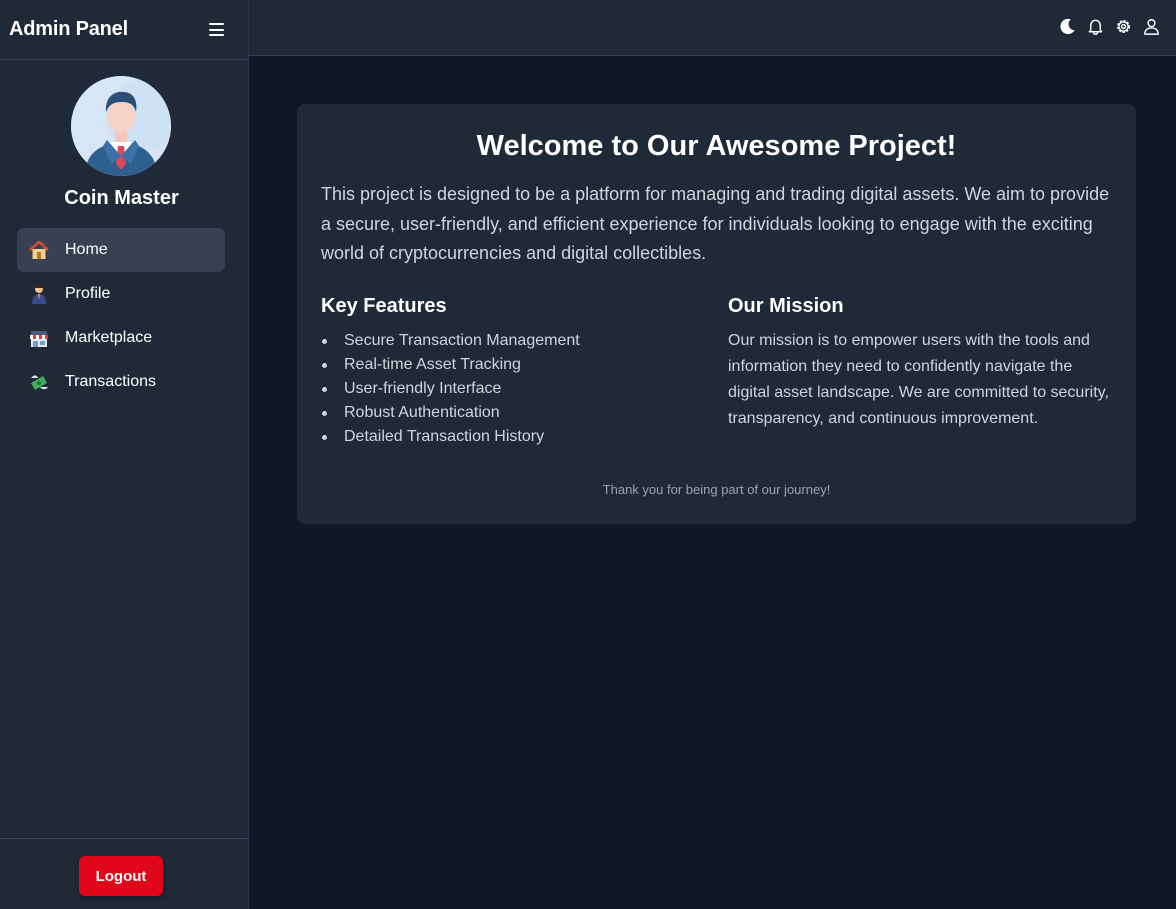  Describe the element at coordinates (384, 306) in the screenshot. I see `features-heading: Key Features` at that location.